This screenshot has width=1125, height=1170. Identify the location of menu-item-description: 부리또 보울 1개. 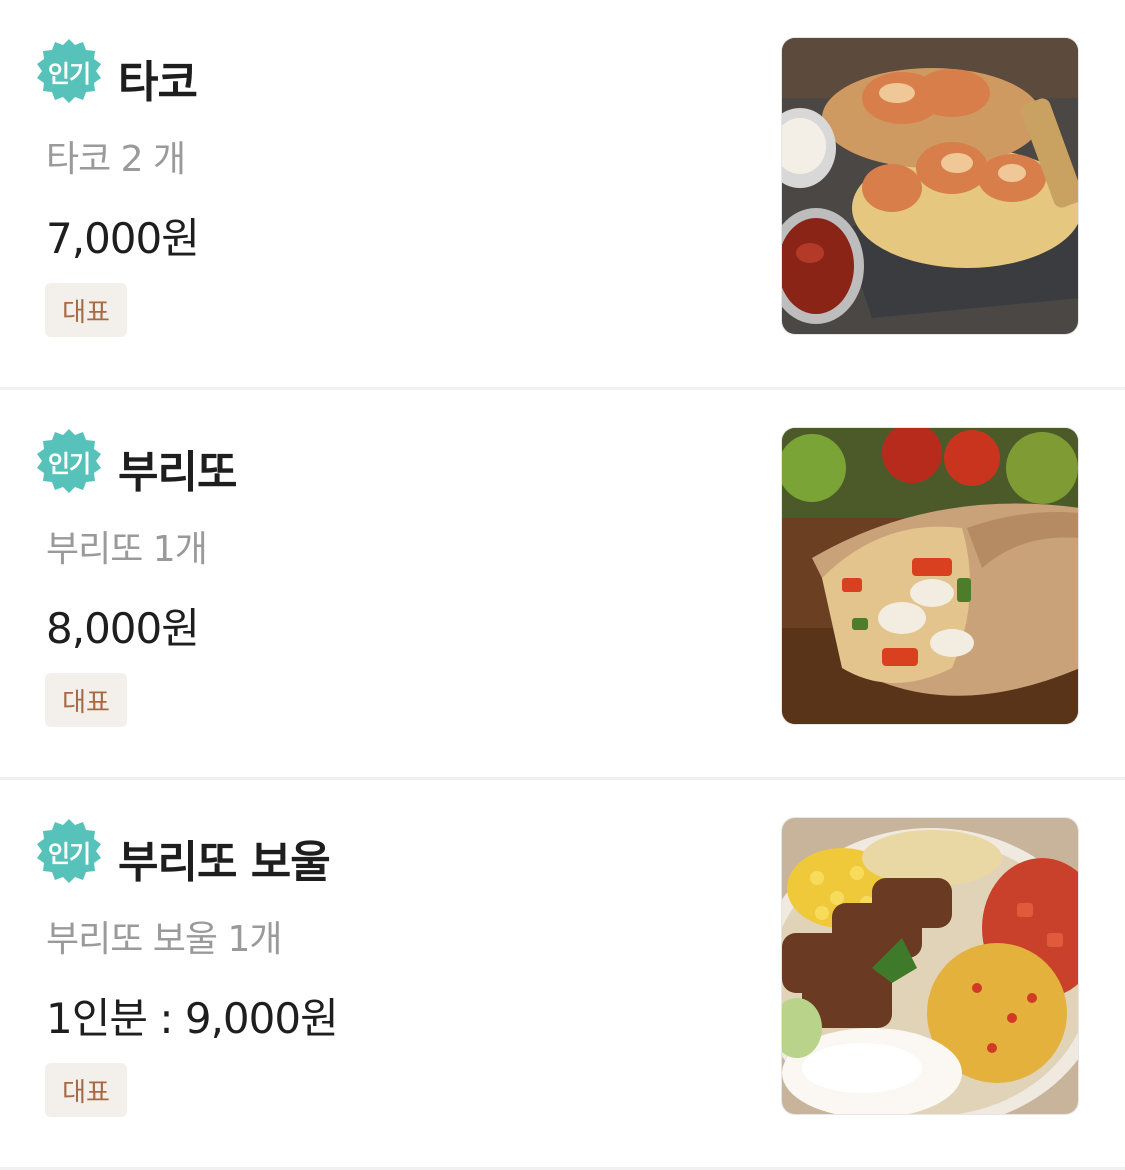
(164, 939).